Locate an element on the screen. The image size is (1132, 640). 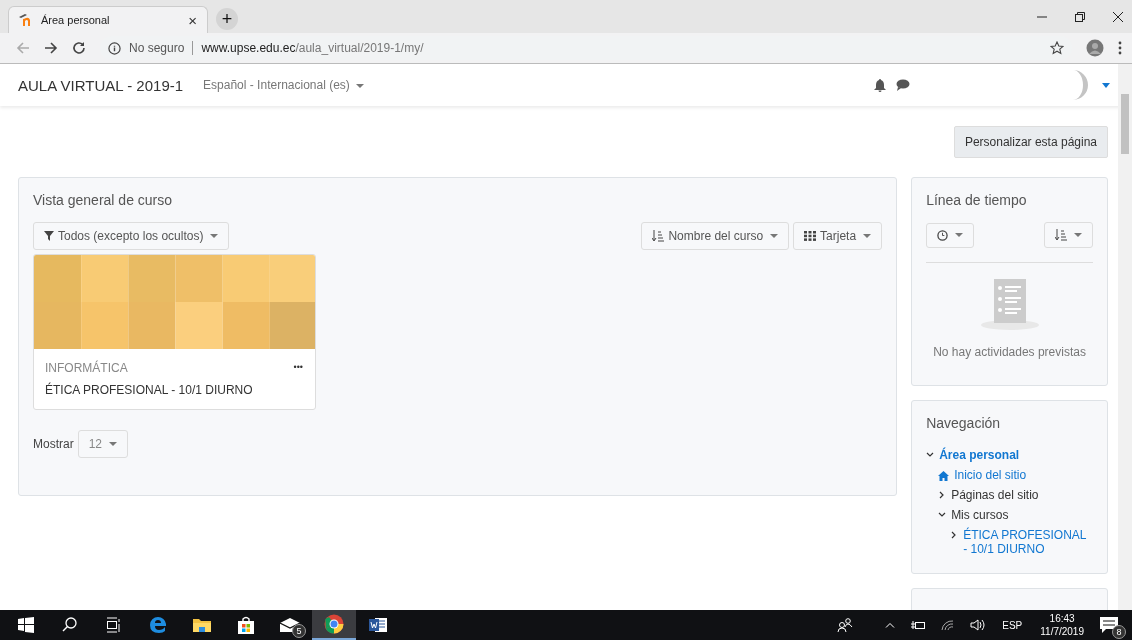
search-icon is located at coordinates (70, 625).